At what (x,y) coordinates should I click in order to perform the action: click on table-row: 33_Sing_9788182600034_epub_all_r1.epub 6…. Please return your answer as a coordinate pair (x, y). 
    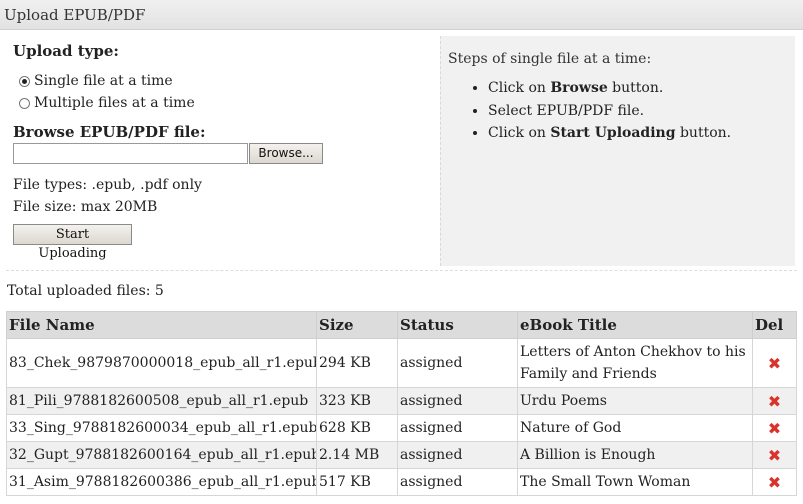
    Looking at the image, I should click on (401, 428).